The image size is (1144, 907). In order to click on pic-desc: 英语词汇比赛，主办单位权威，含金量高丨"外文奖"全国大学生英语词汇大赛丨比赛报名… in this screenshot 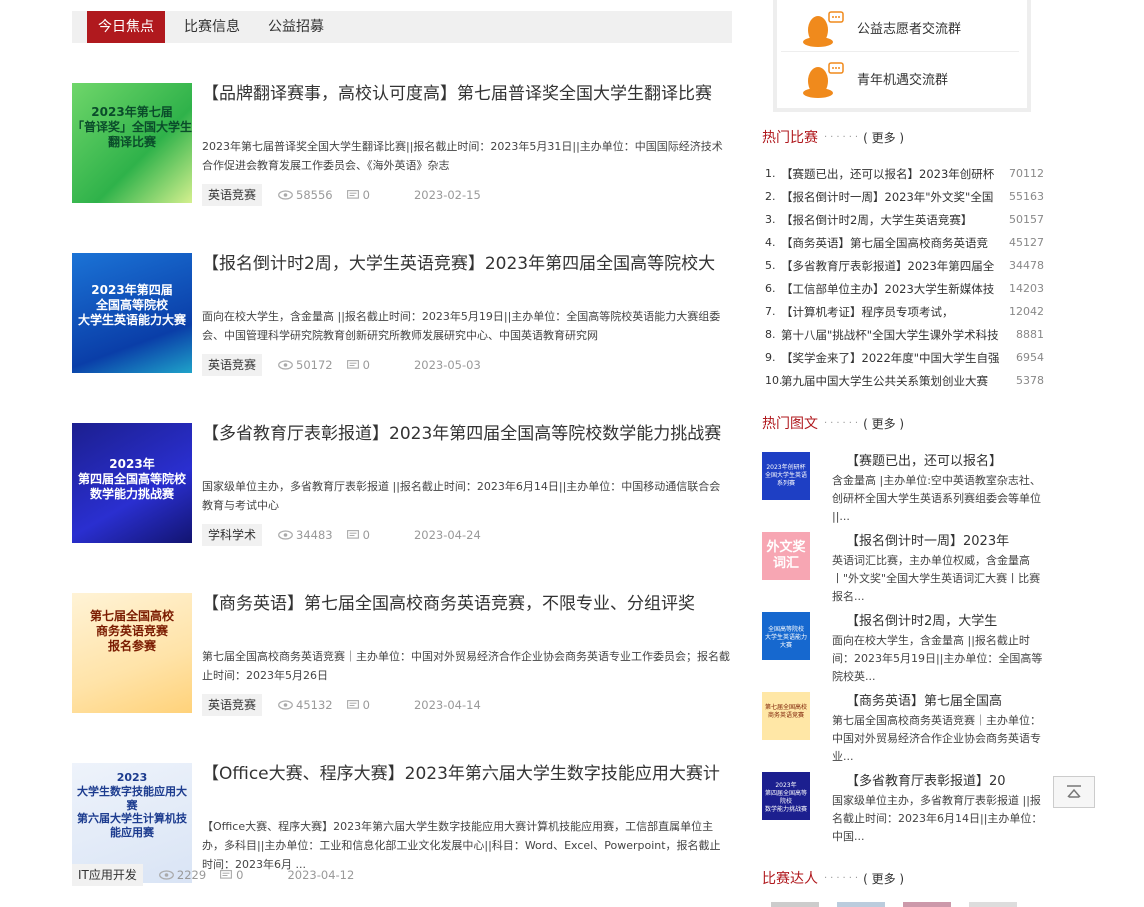, I will do `click(936, 578)`.